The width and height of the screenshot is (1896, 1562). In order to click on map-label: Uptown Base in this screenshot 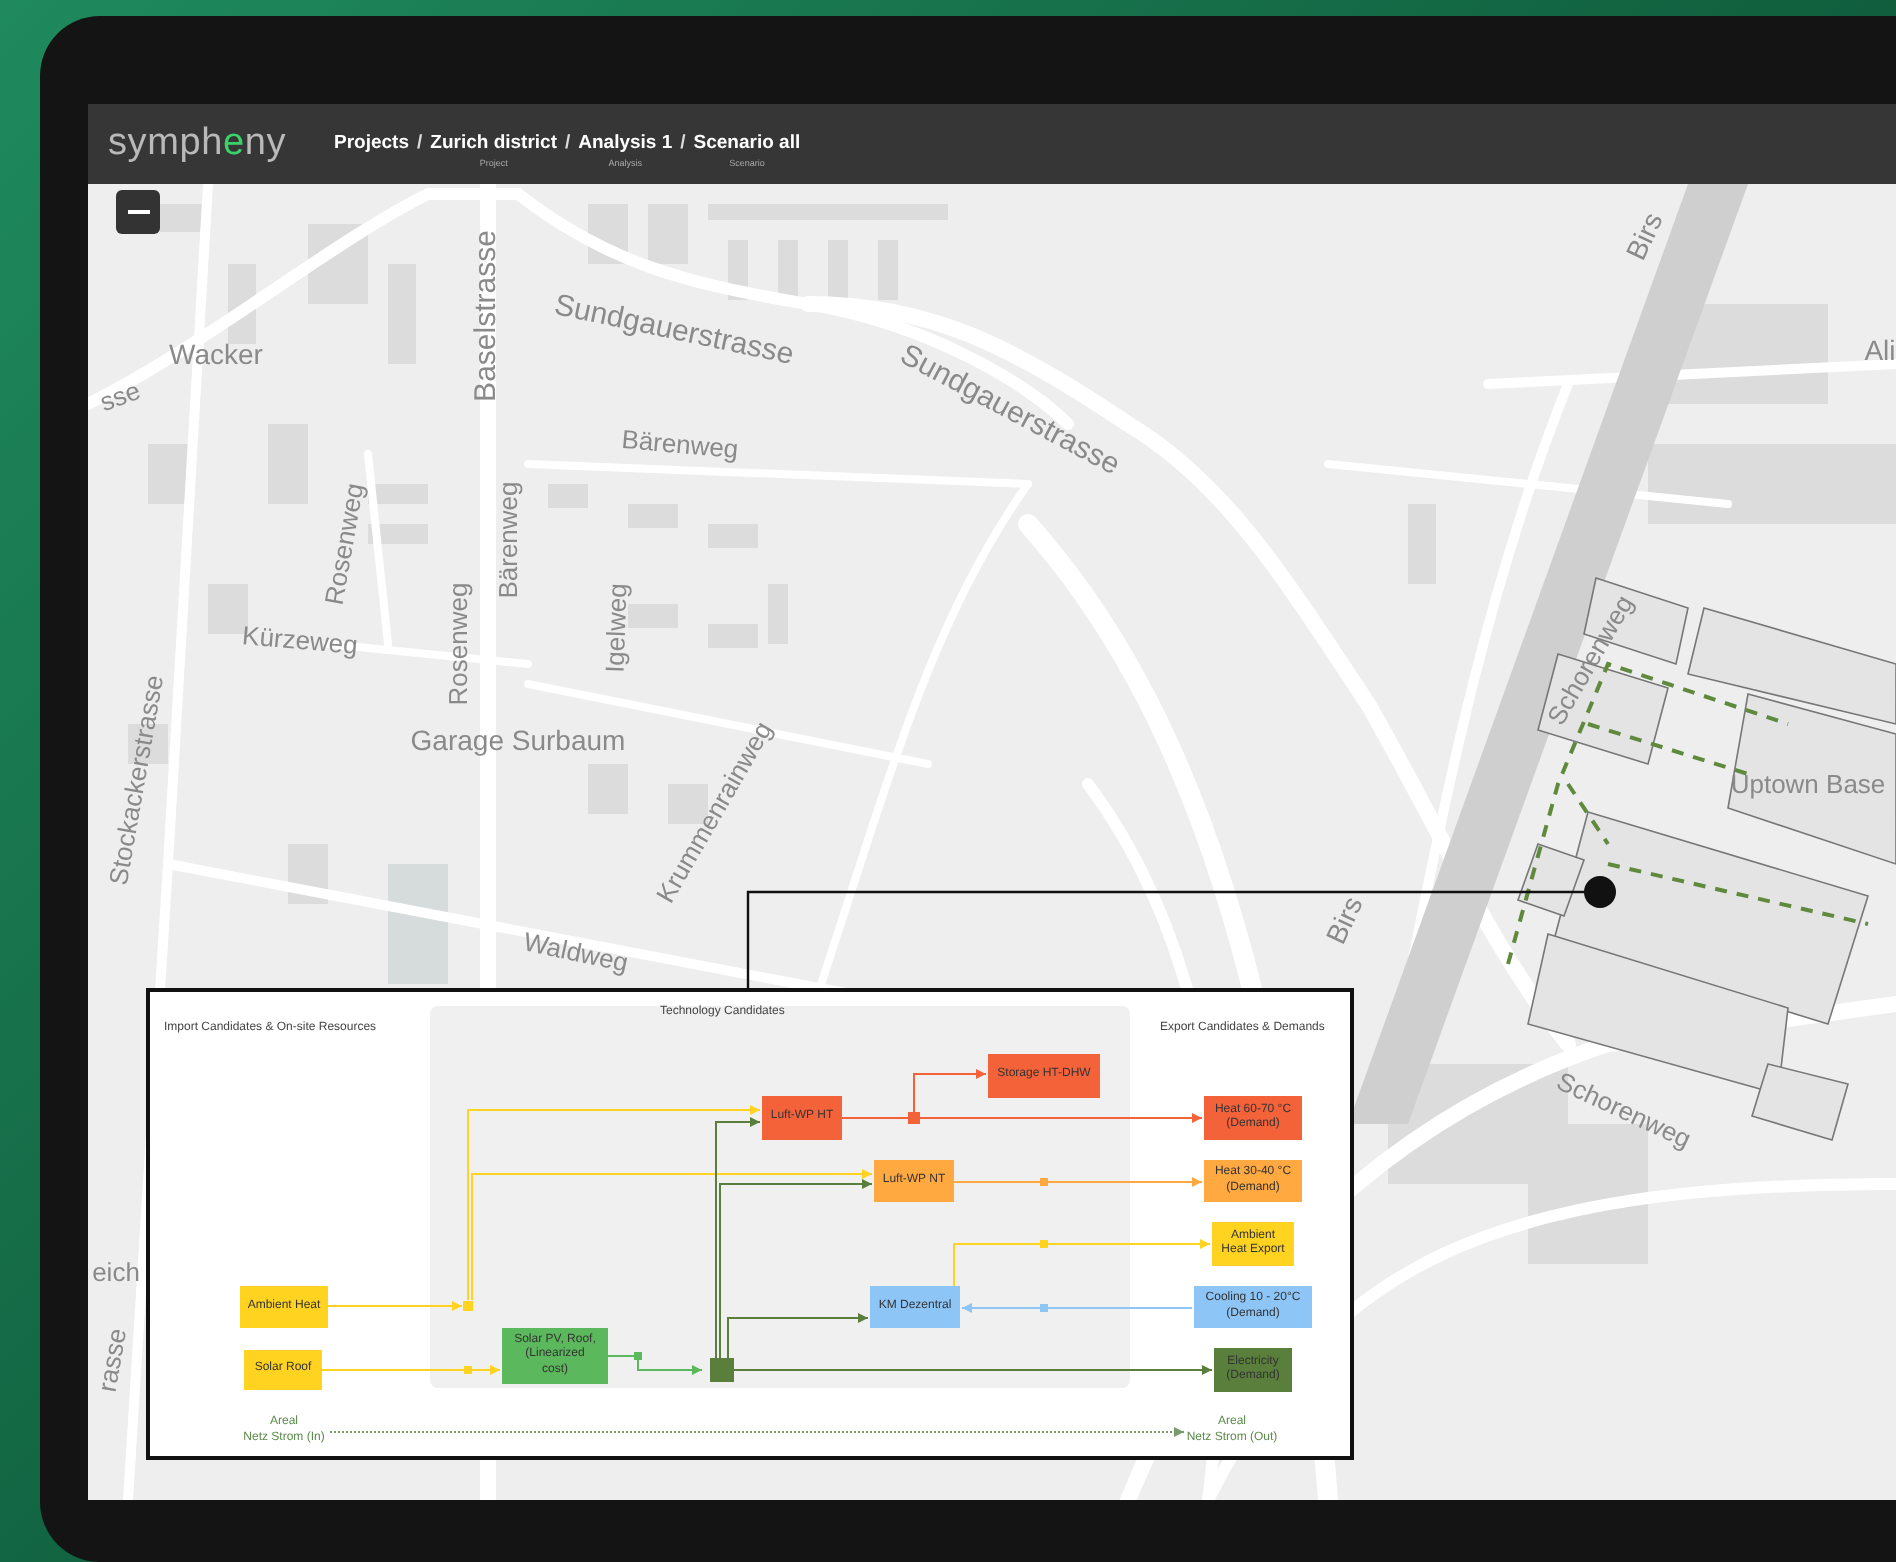, I will do `click(1808, 784)`.